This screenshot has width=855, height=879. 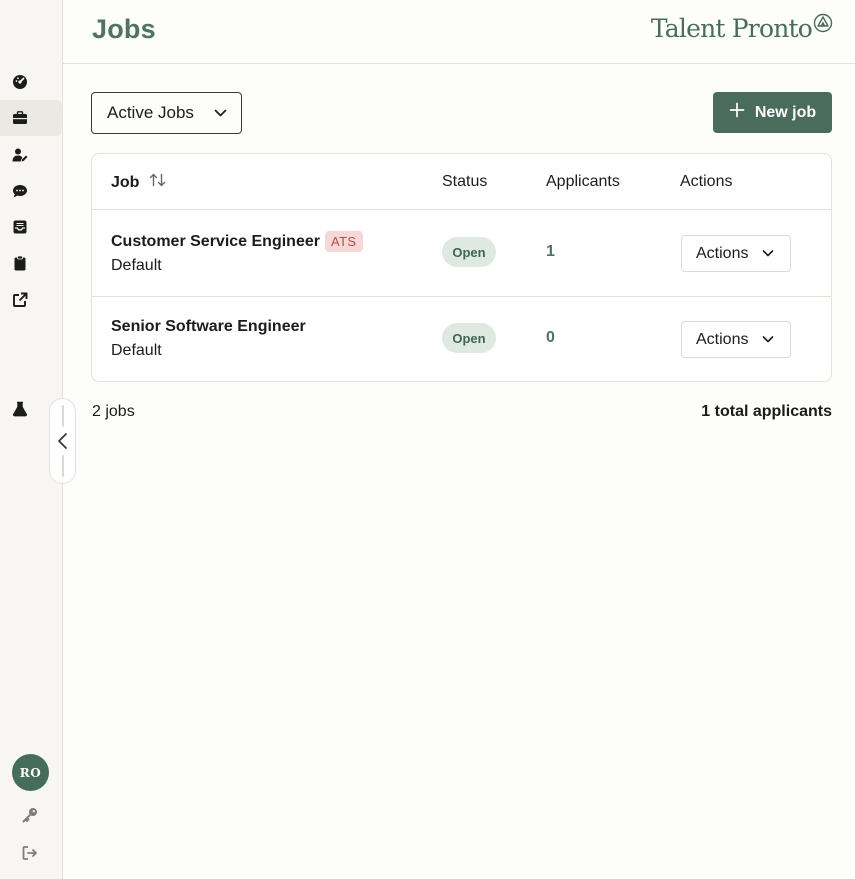 What do you see at coordinates (30, 772) in the screenshot?
I see `avatar: RO` at bounding box center [30, 772].